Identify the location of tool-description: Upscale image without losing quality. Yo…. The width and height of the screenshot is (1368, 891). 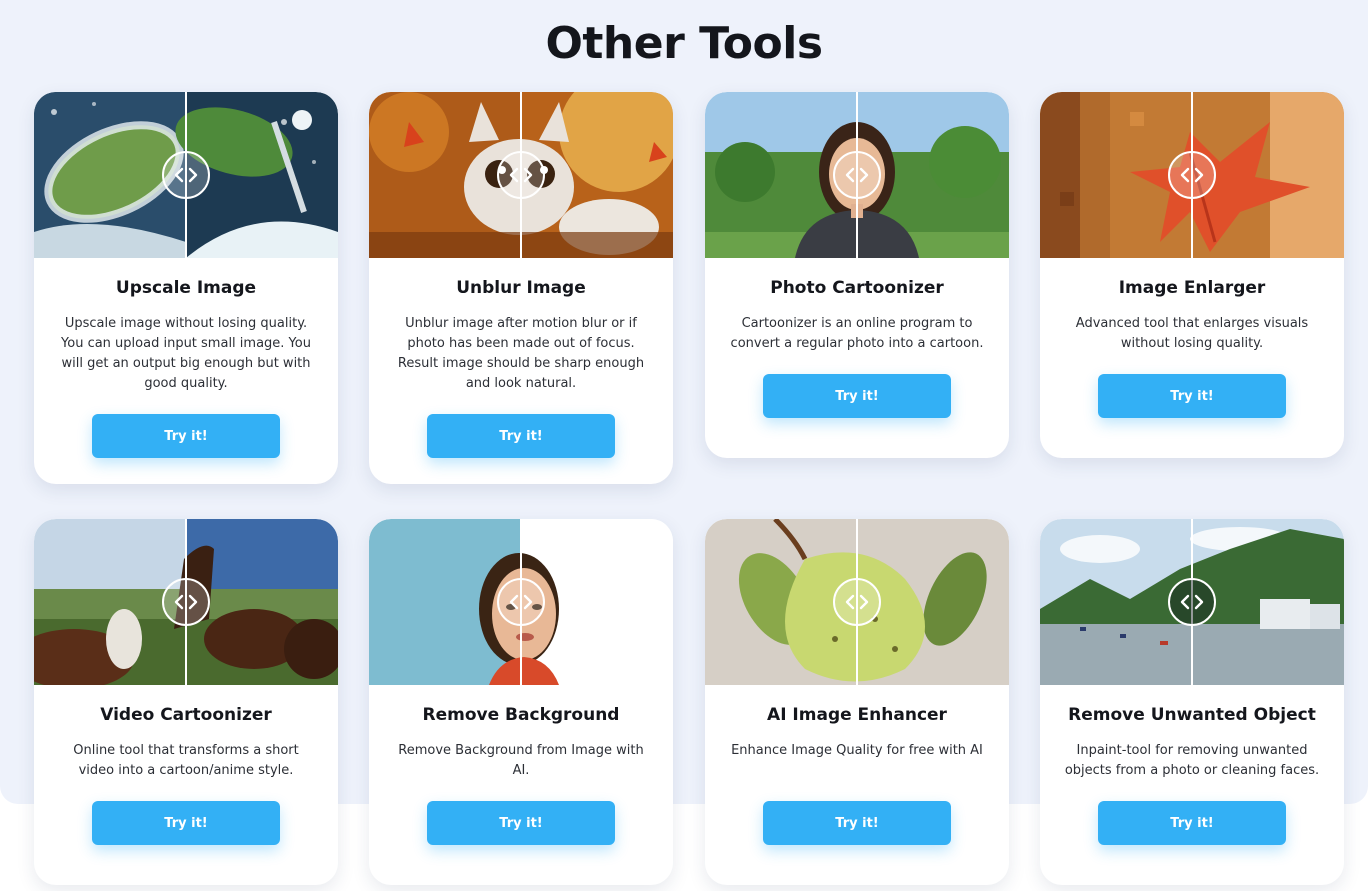
(186, 353).